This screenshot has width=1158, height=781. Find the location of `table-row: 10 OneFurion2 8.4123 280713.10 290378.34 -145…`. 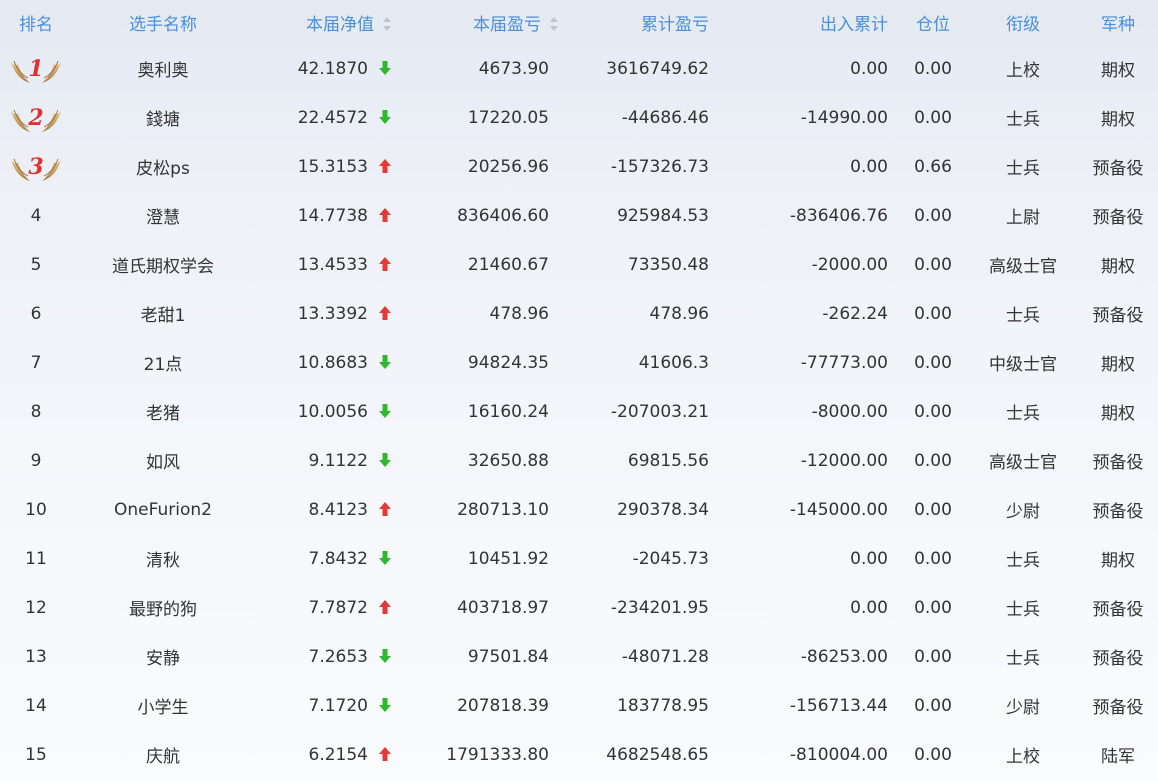

table-row: 10 OneFurion2 8.4123 280713.10 290378.34 -145… is located at coordinates (579, 509).